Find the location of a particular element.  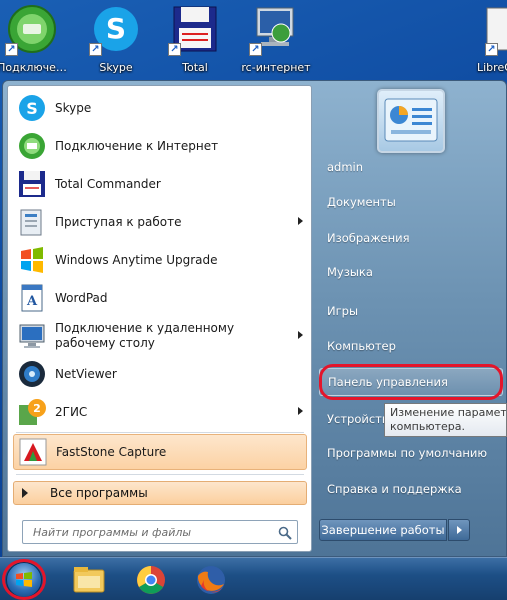

program-item-internet-connection: Подключение к Интернет is located at coordinates (160, 146).